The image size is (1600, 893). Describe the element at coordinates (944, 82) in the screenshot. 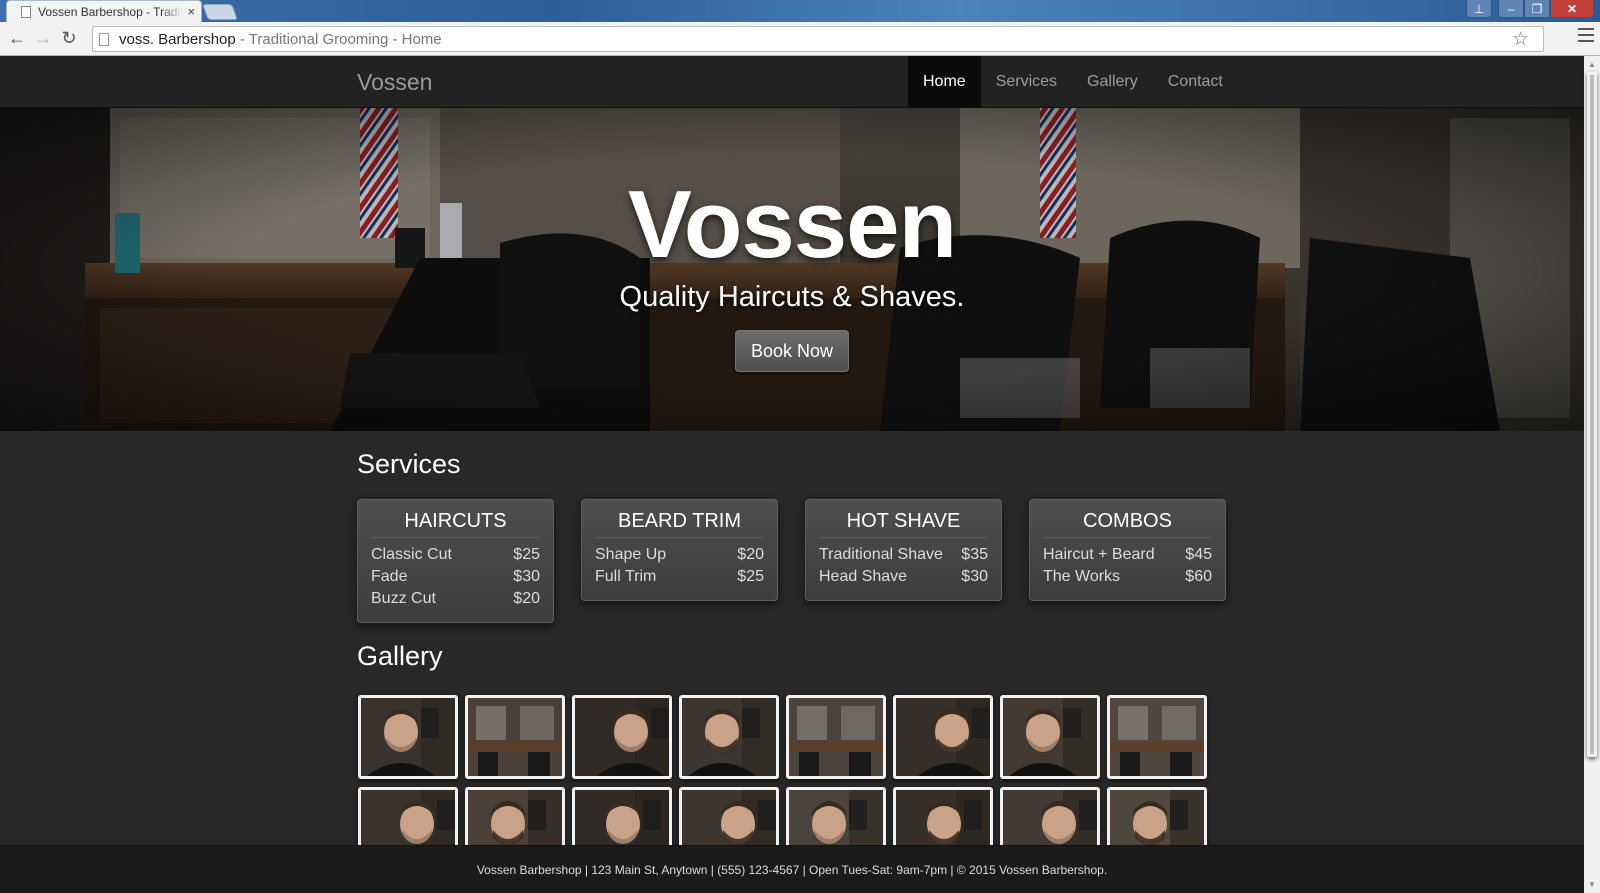

I see `nav-home: Home` at that location.